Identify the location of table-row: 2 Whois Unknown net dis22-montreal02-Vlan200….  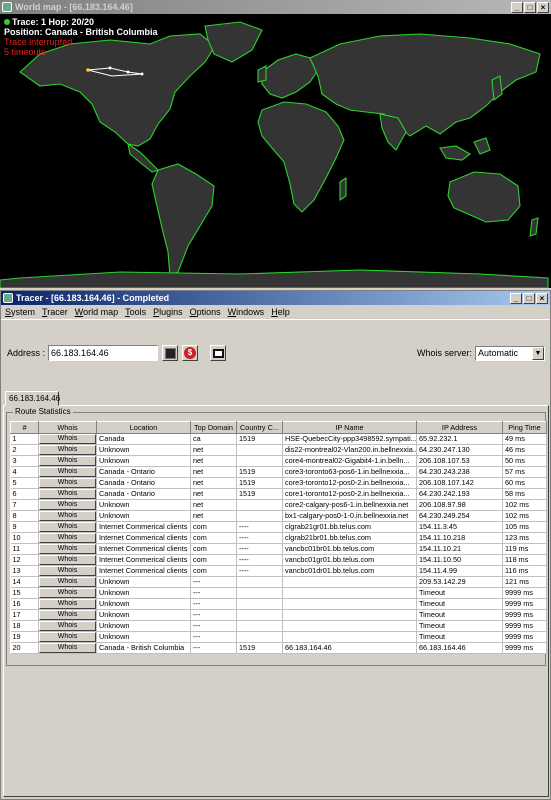
(278, 450).